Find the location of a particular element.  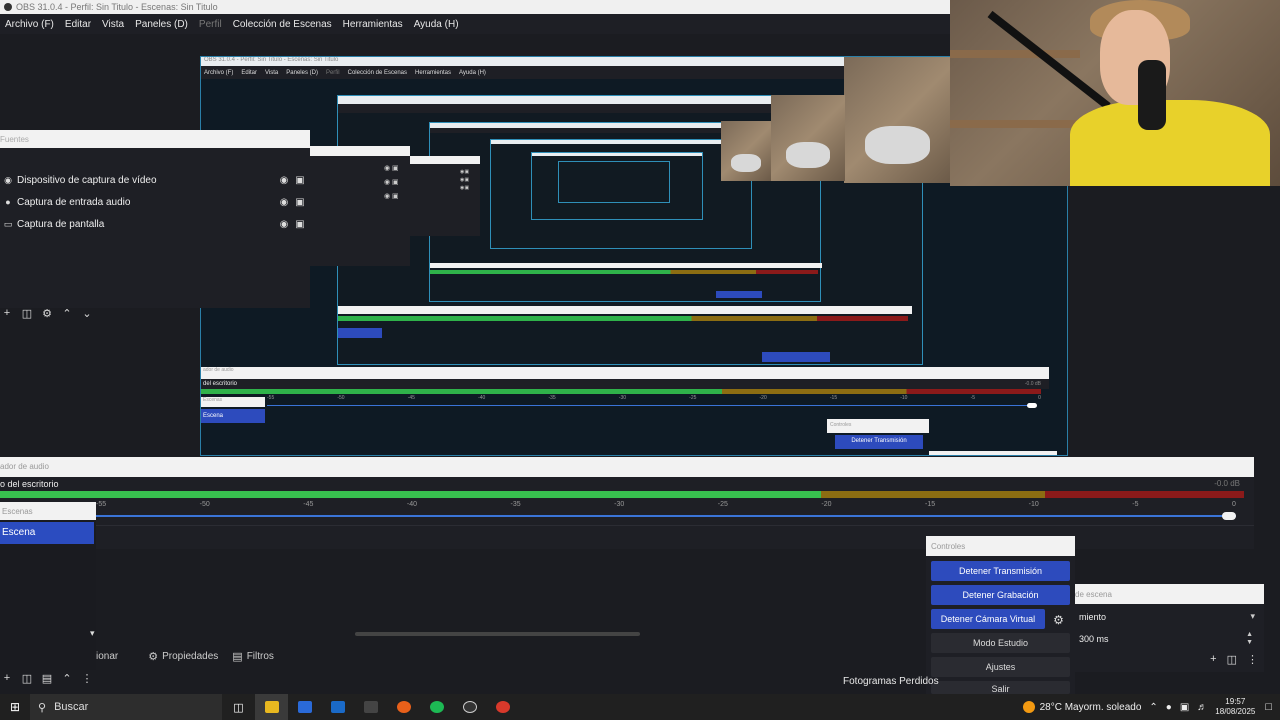

source-item: ● Captura de entrada audio ◉ ▣ is located at coordinates (154, 202).